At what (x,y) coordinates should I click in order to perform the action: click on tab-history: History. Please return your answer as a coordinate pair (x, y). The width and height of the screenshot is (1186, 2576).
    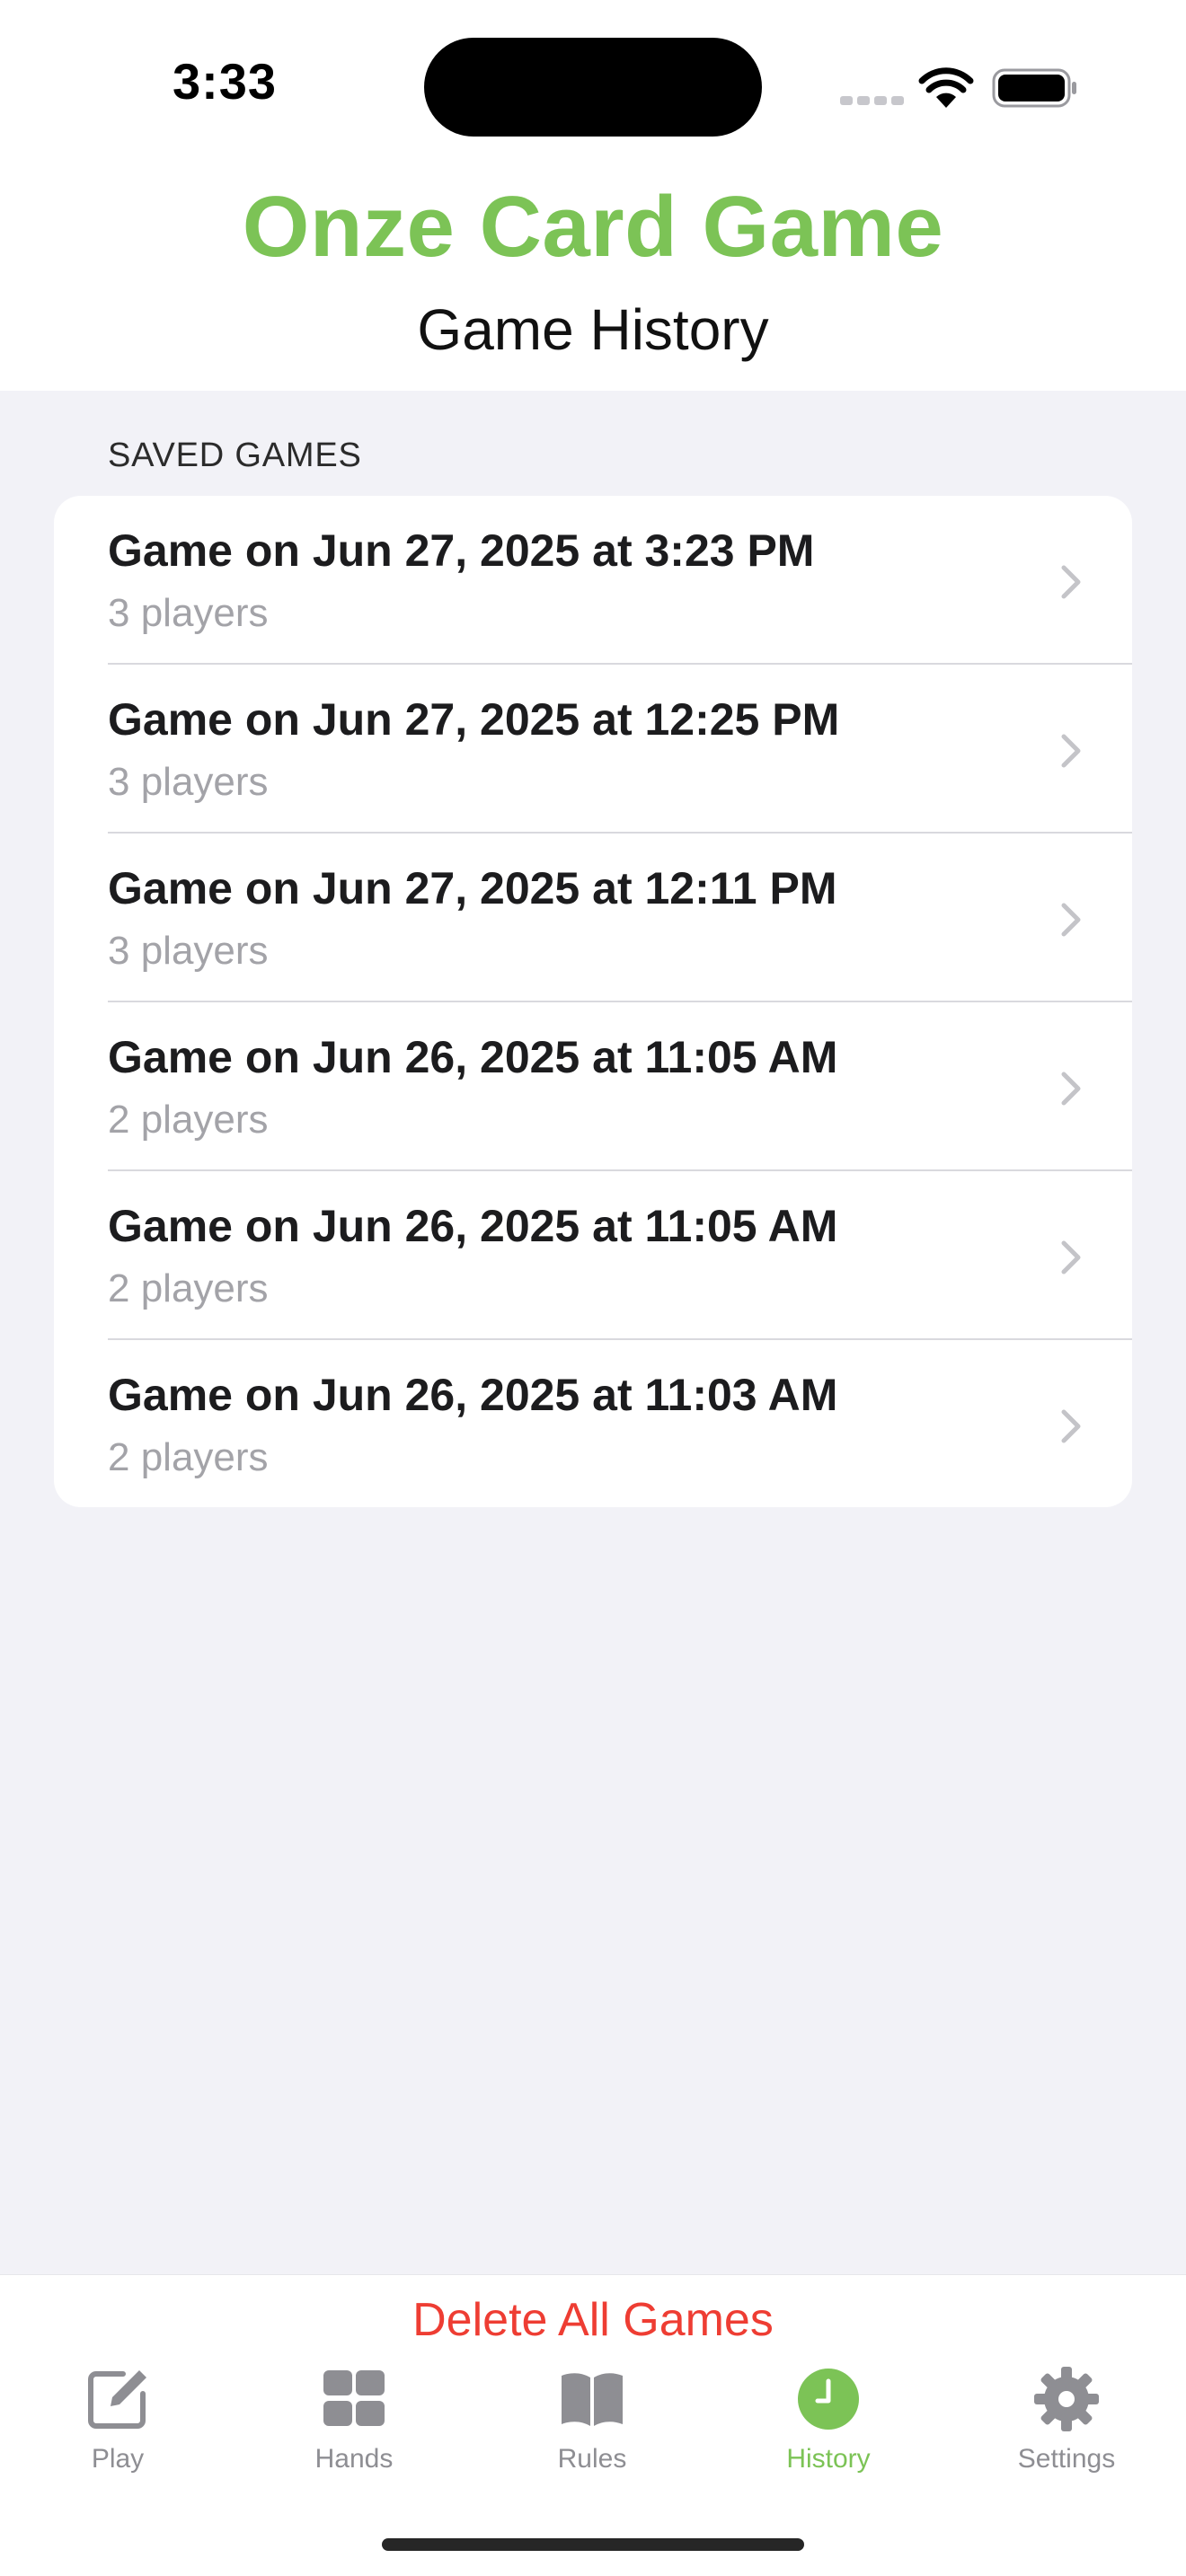
    Looking at the image, I should click on (828, 2420).